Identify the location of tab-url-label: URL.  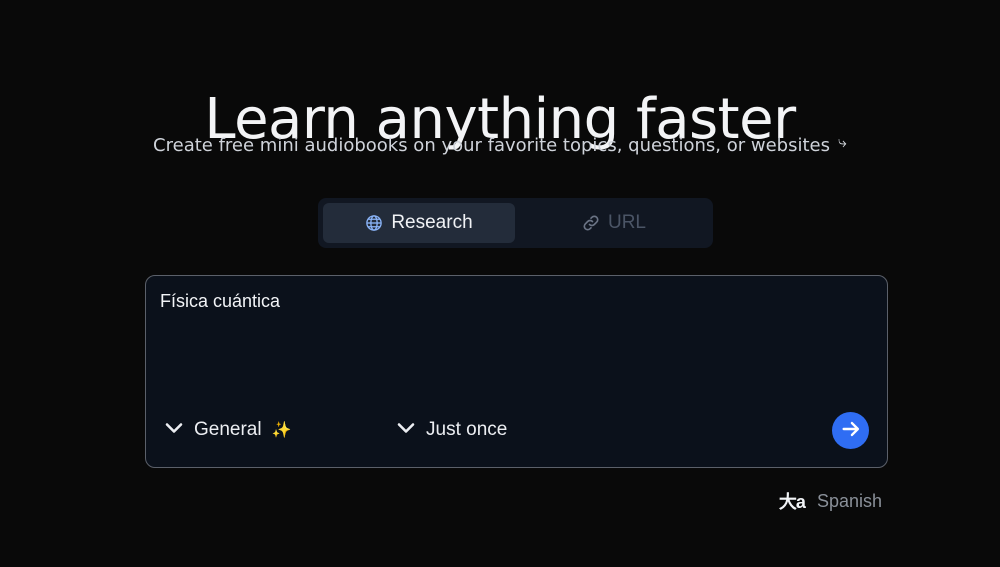
(626, 222).